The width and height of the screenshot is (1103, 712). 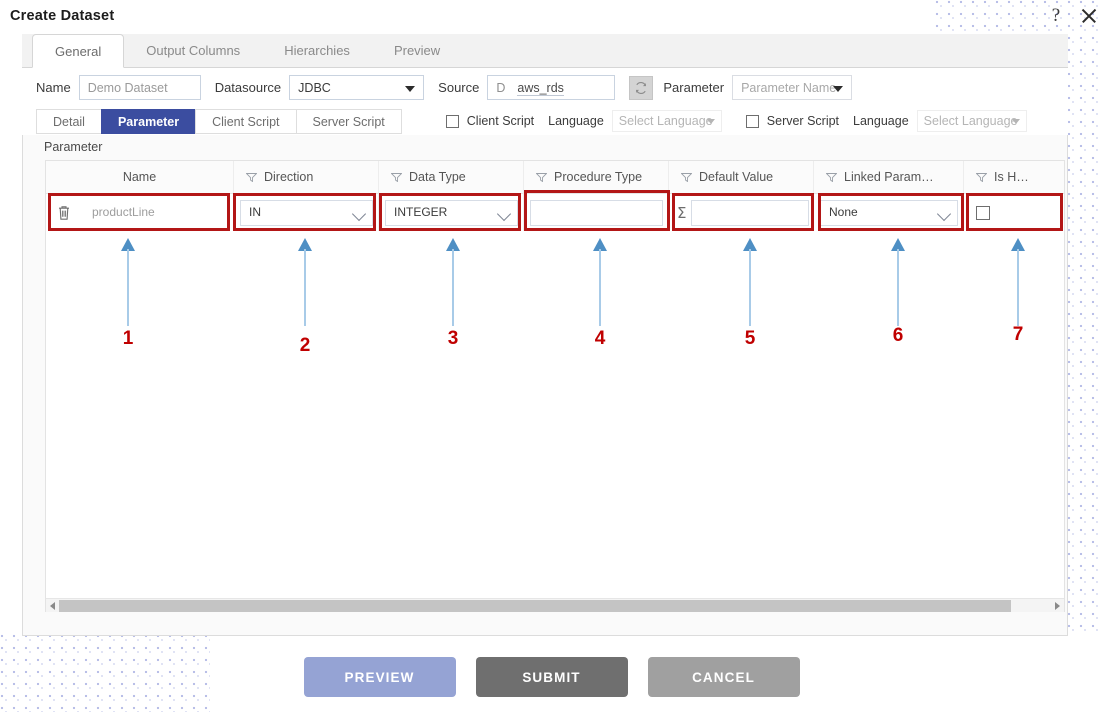 I want to click on client-language-placeholder: Select Language, so click(x=665, y=120).